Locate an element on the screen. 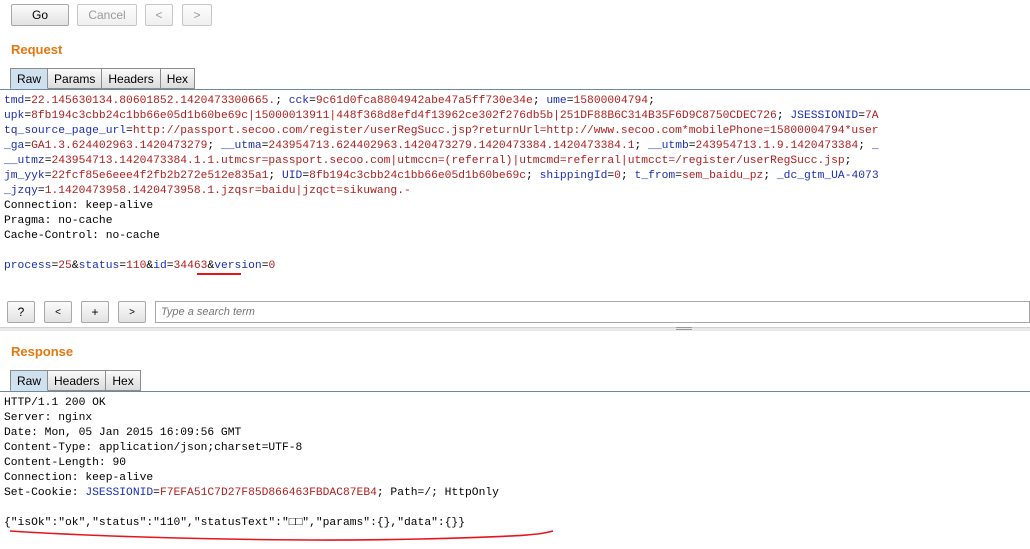 The width and height of the screenshot is (1030, 549). param-value: 243954713.1.9.1420473384 is located at coordinates (777, 146).